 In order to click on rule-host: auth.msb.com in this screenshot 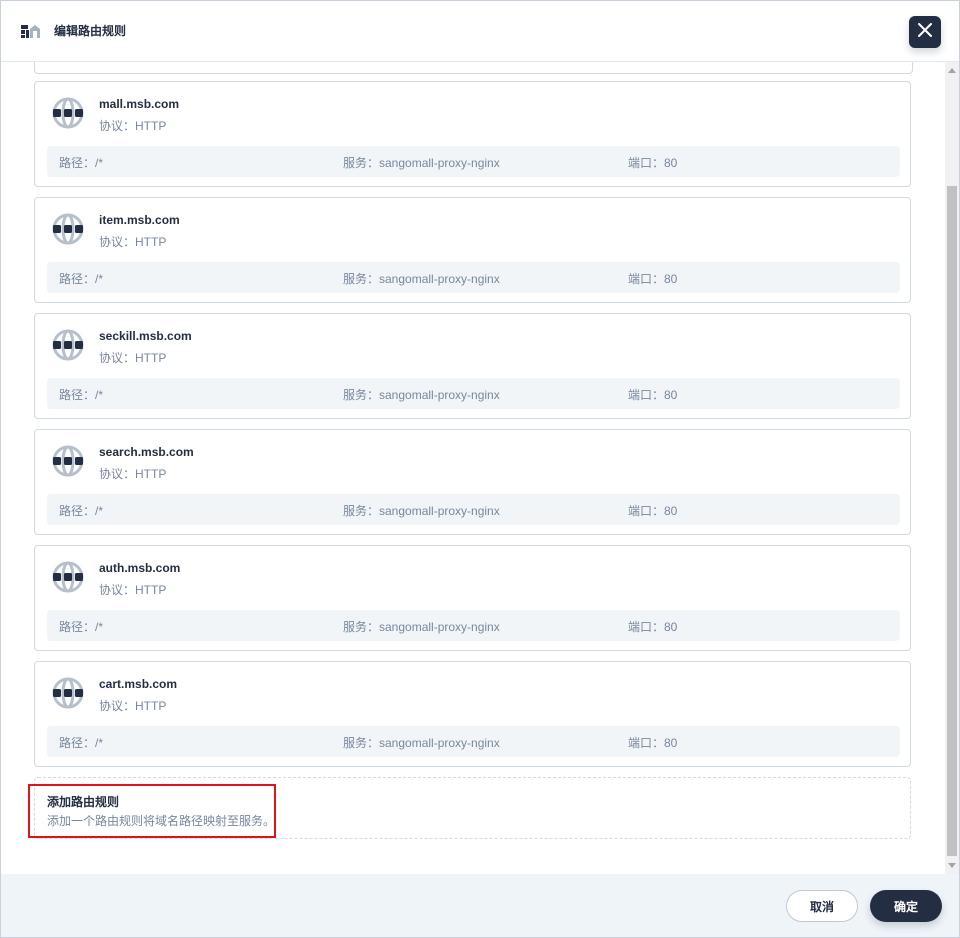, I will do `click(140, 568)`.